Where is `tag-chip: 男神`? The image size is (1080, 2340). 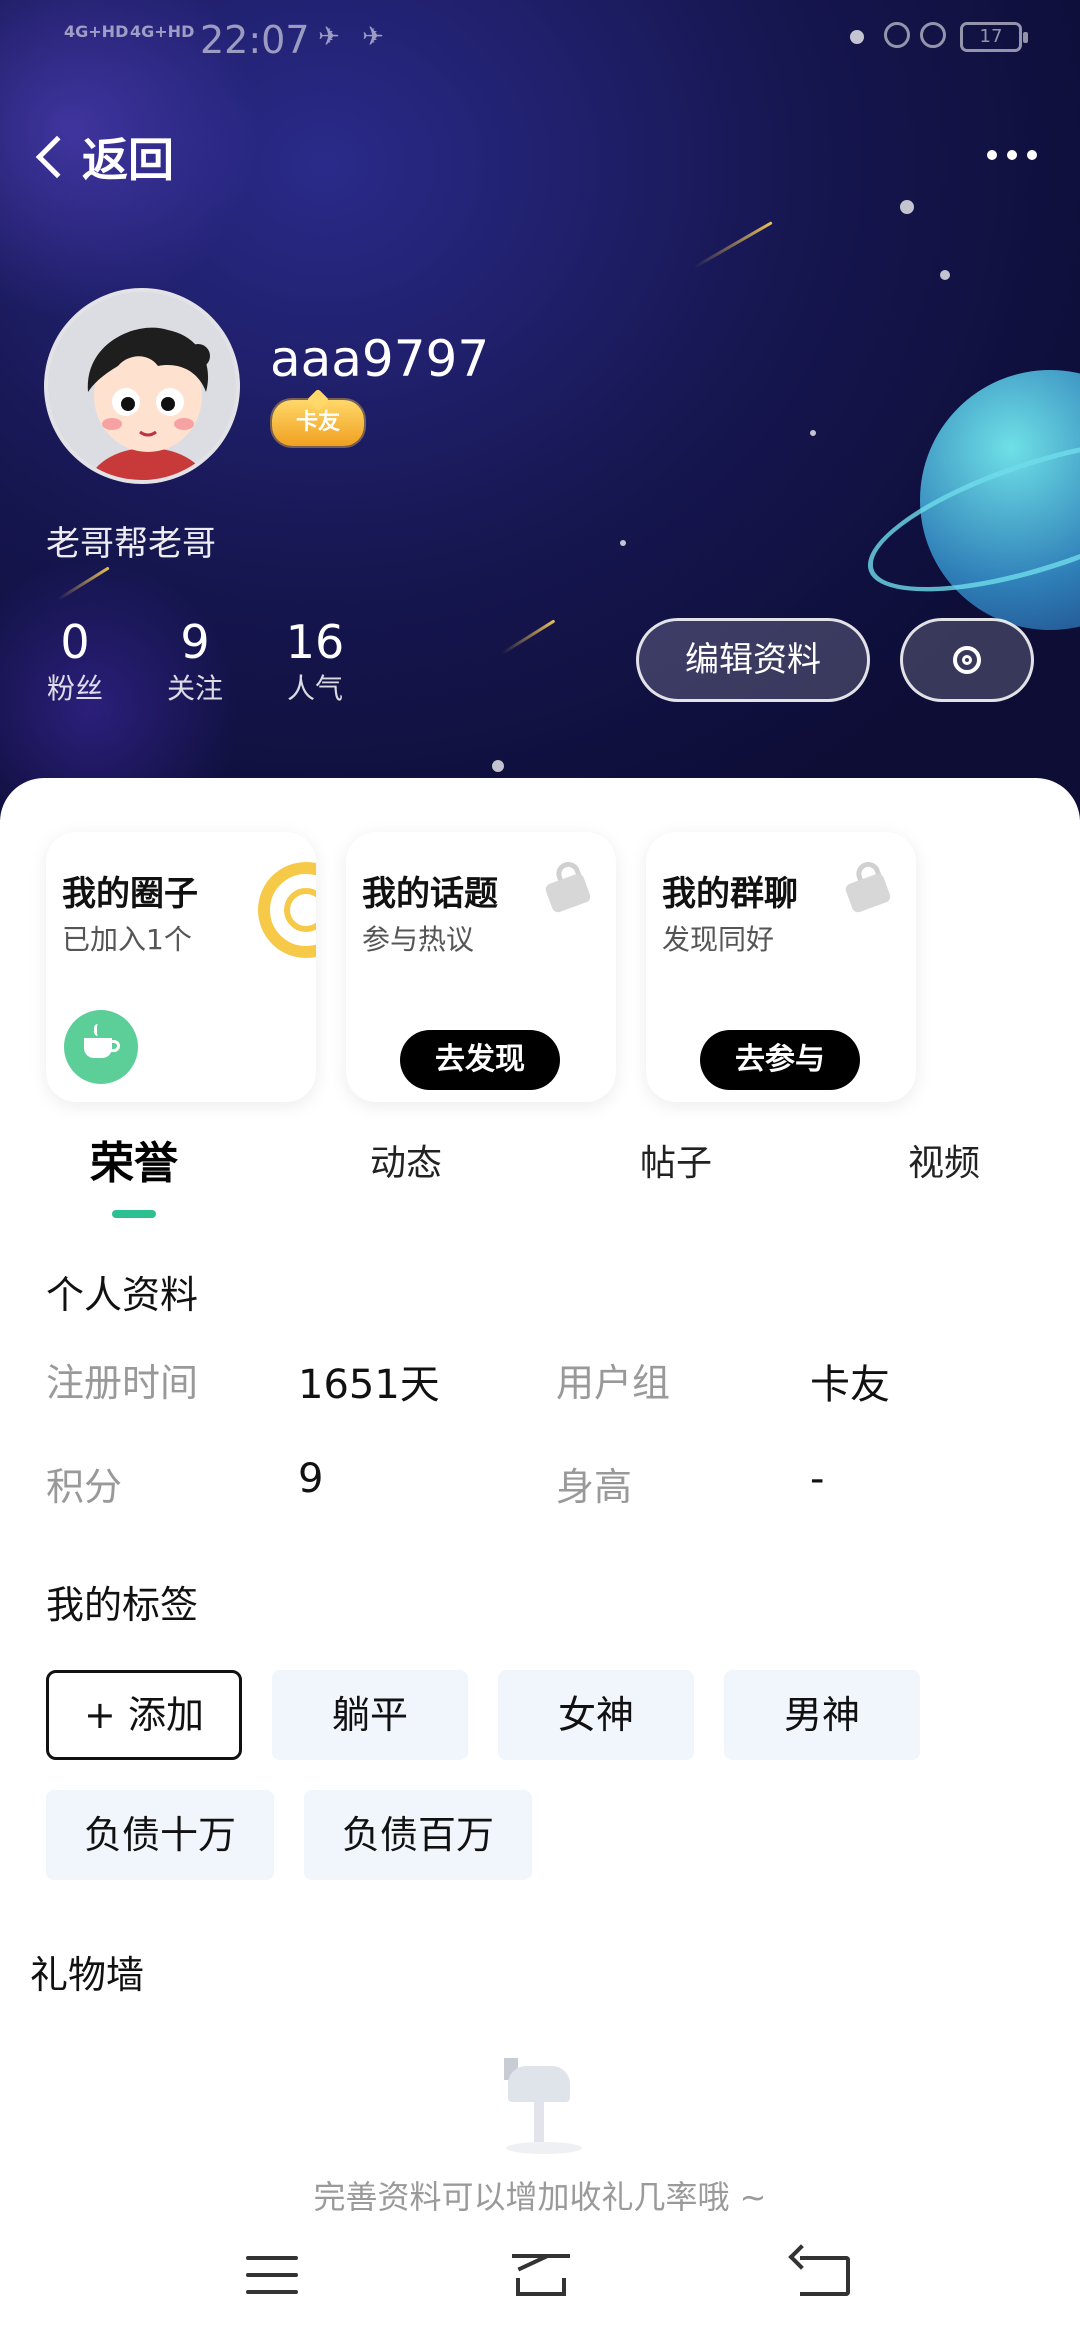 tag-chip: 男神 is located at coordinates (822, 1715).